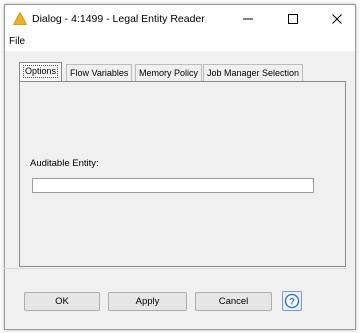  Describe the element at coordinates (118, 19) in the screenshot. I see `window-title: Dialog - 4:1499 - Legal Entity Reader` at that location.